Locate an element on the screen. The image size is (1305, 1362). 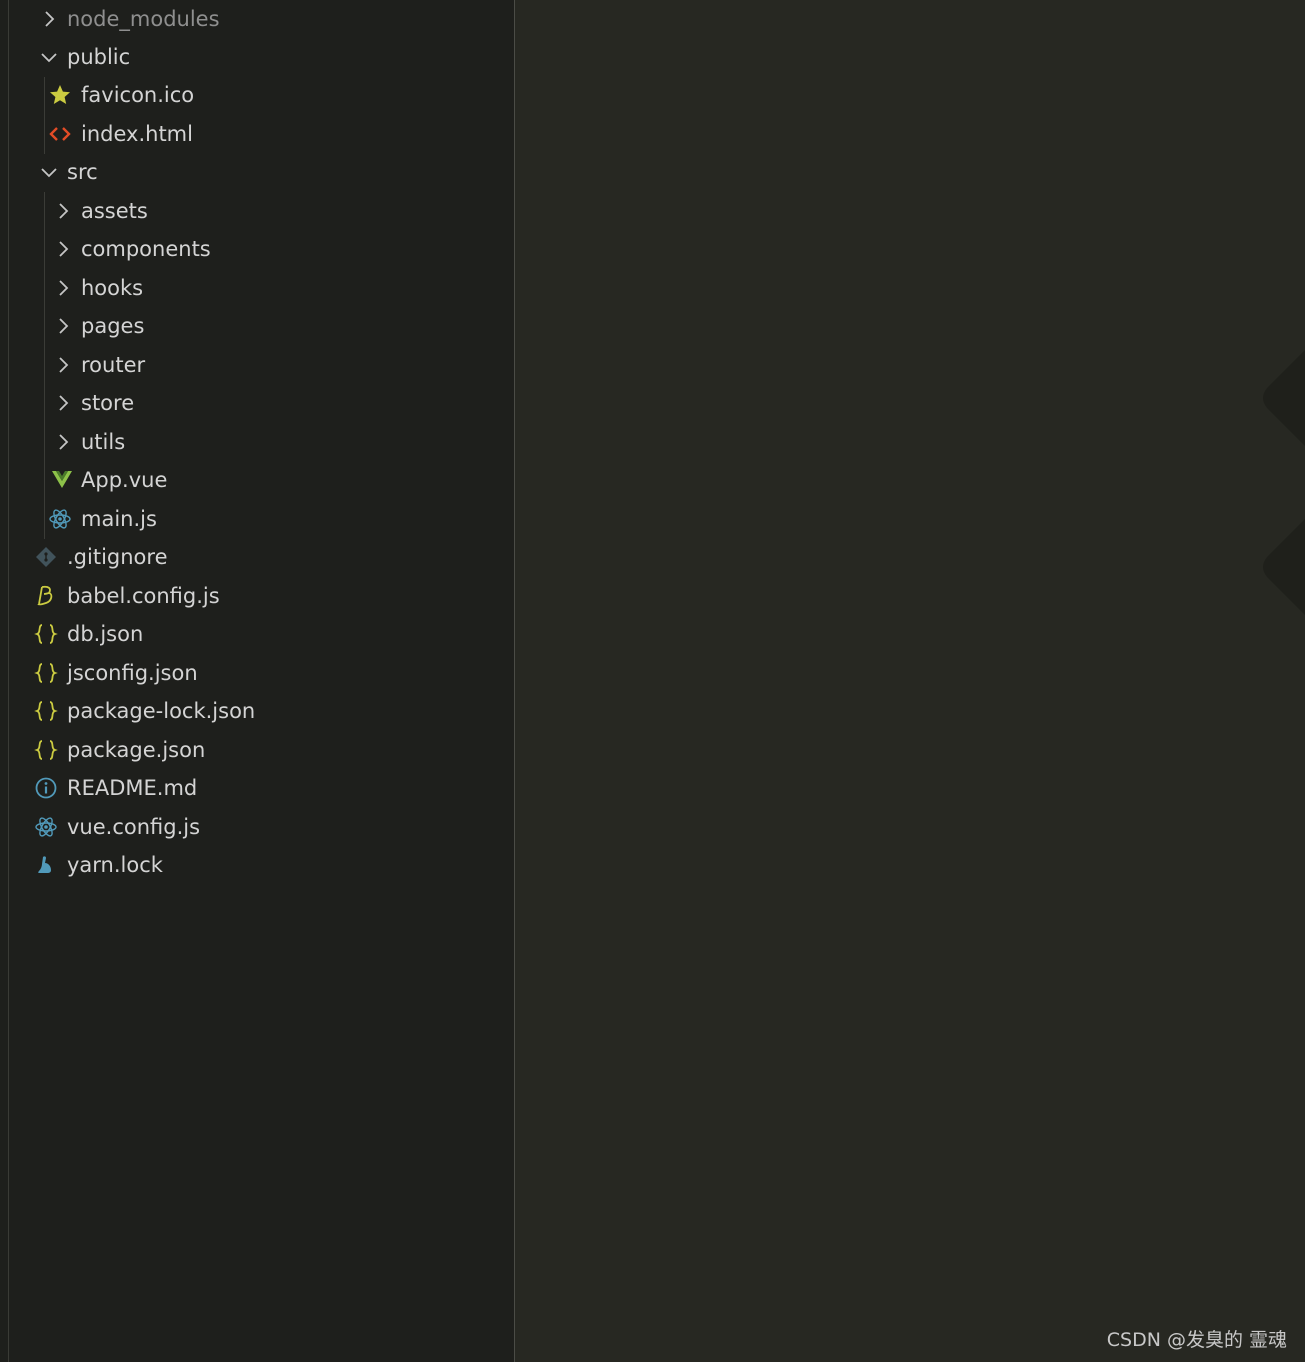
tree-item-label: package.json is located at coordinates (136, 750).